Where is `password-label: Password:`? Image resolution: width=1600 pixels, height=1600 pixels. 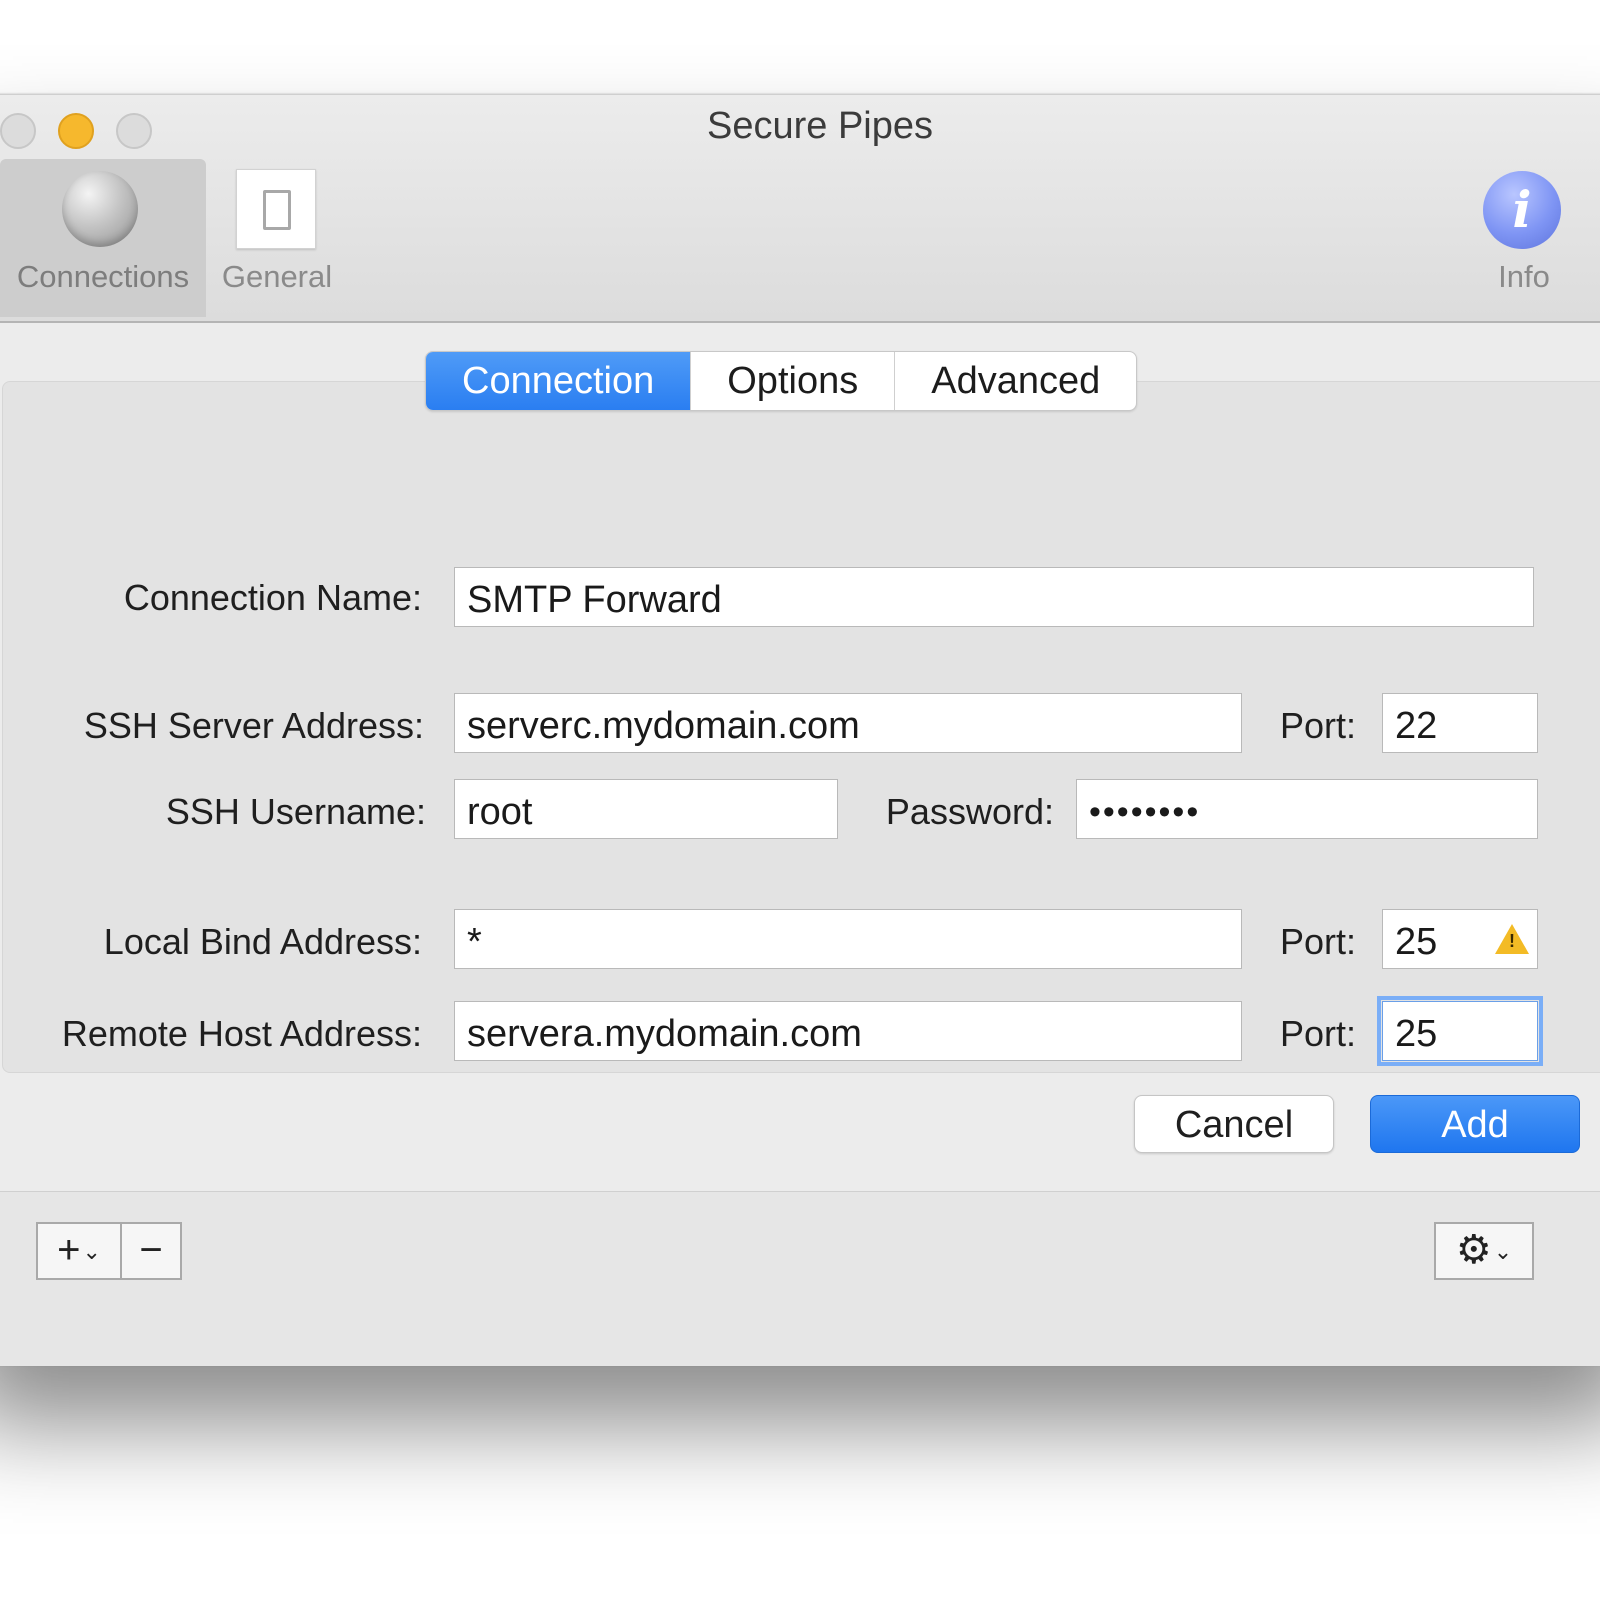
password-label: Password: is located at coordinates (969, 811).